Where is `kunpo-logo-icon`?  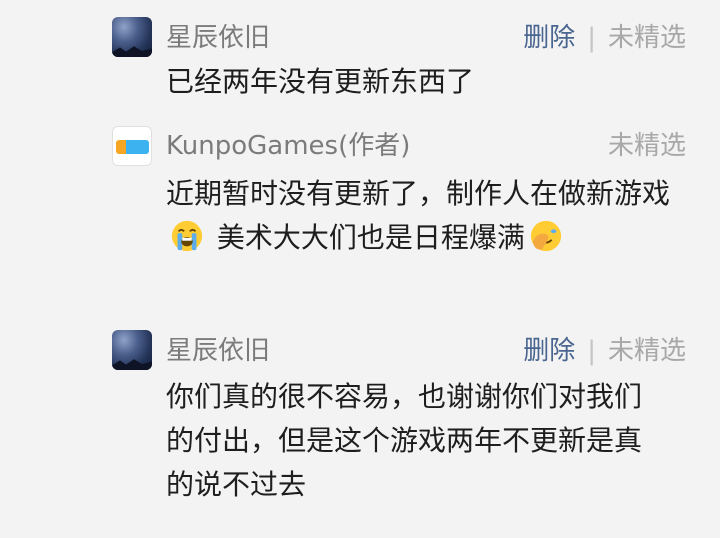 kunpo-logo-icon is located at coordinates (132, 147).